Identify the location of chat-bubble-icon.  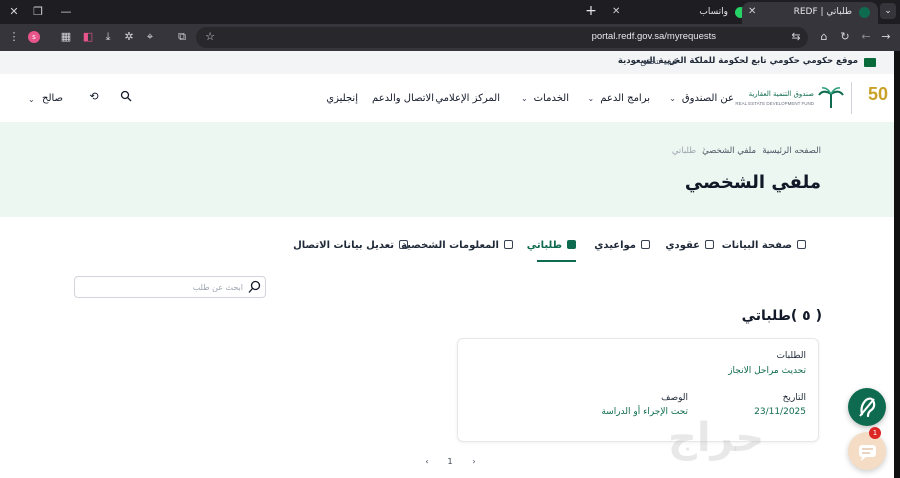
(867, 453).